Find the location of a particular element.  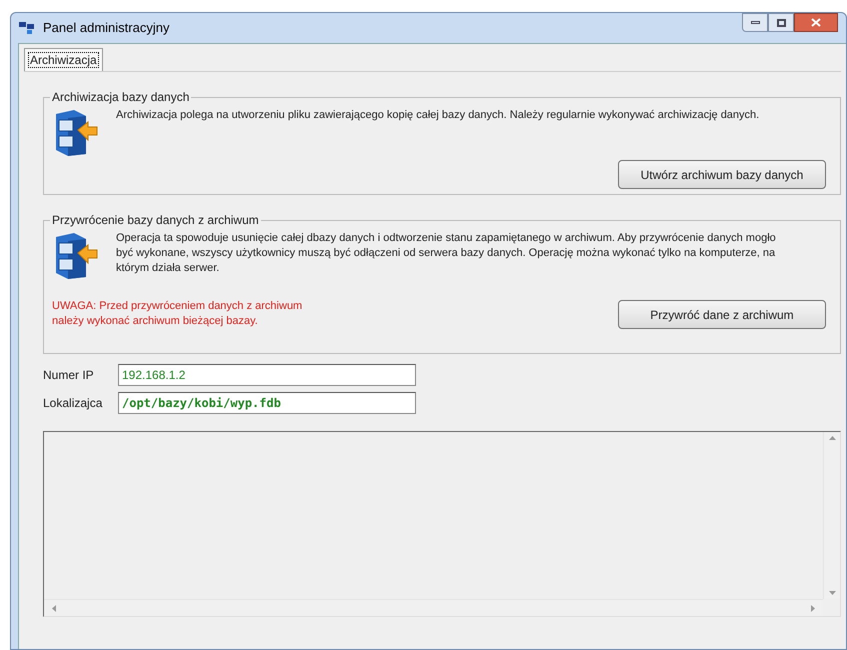

close-button is located at coordinates (816, 22).